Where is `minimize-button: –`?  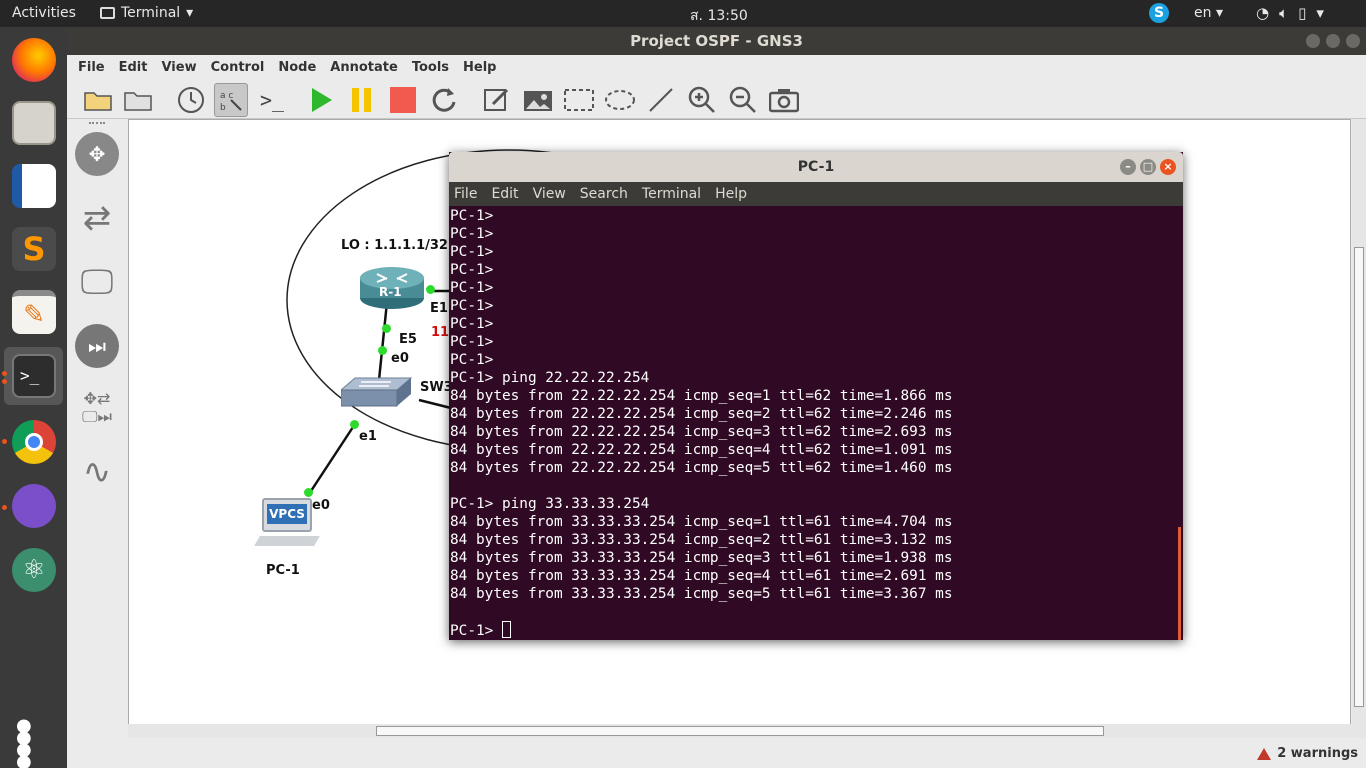
minimize-button: – is located at coordinates (1128, 167).